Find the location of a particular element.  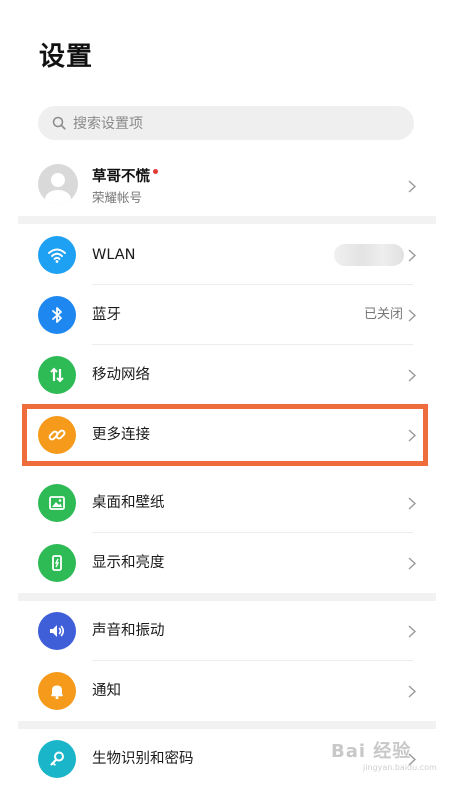

search-placeholder: 搜索设置项 is located at coordinates (108, 124).